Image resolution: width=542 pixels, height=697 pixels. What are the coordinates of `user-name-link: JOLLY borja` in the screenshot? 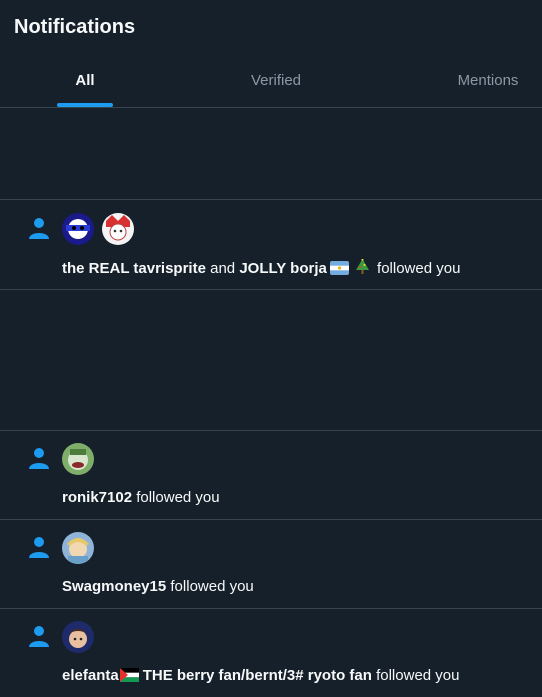 It's located at (283, 268).